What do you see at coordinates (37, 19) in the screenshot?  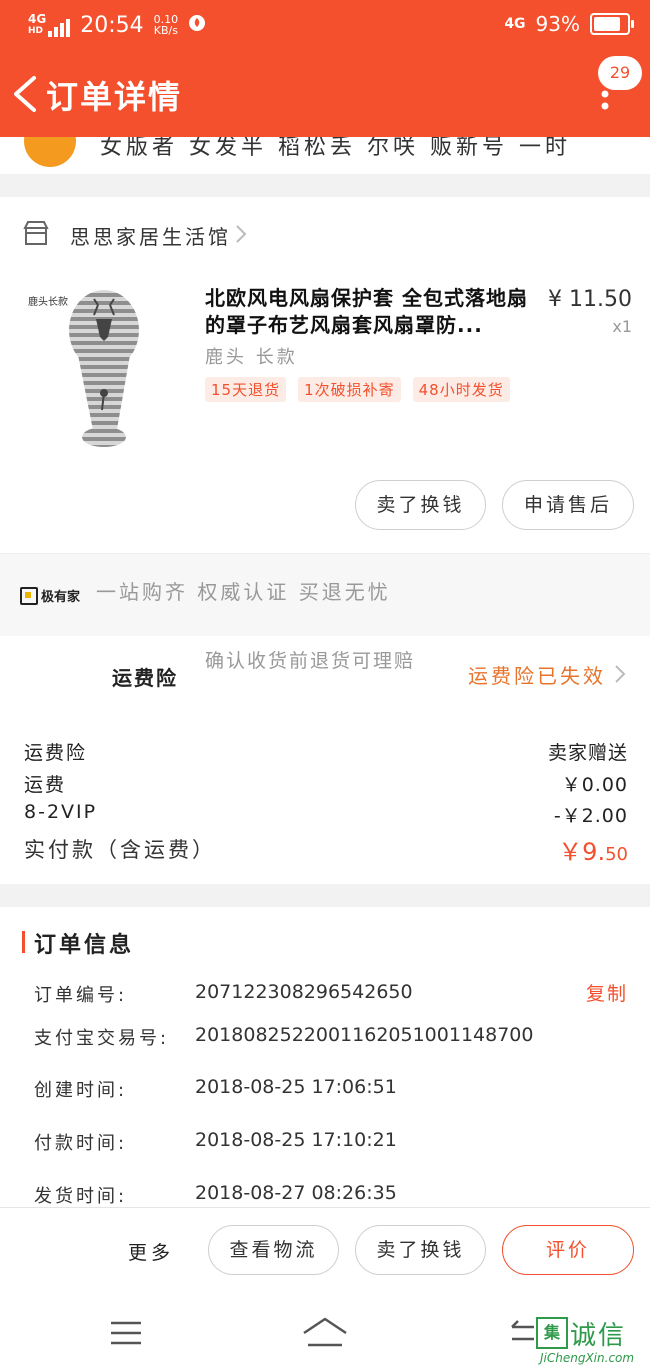 I see `network-type: 4G` at bounding box center [37, 19].